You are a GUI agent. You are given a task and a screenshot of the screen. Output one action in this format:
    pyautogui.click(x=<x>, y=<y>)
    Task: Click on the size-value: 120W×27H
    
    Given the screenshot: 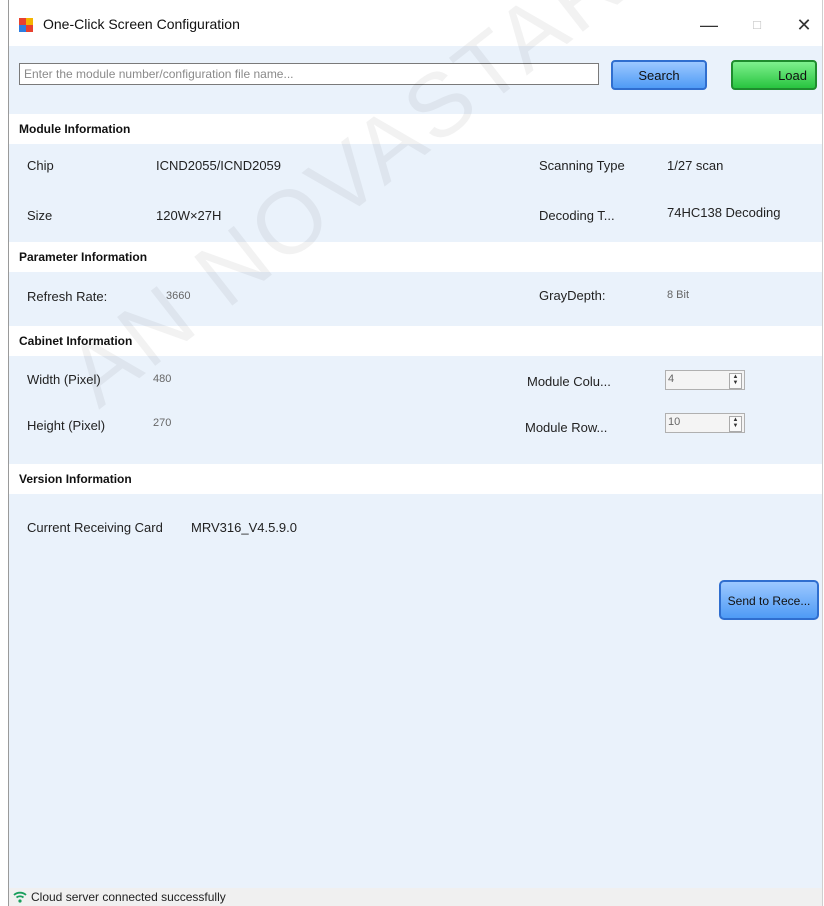 What is the action you would take?
    pyautogui.click(x=189, y=215)
    